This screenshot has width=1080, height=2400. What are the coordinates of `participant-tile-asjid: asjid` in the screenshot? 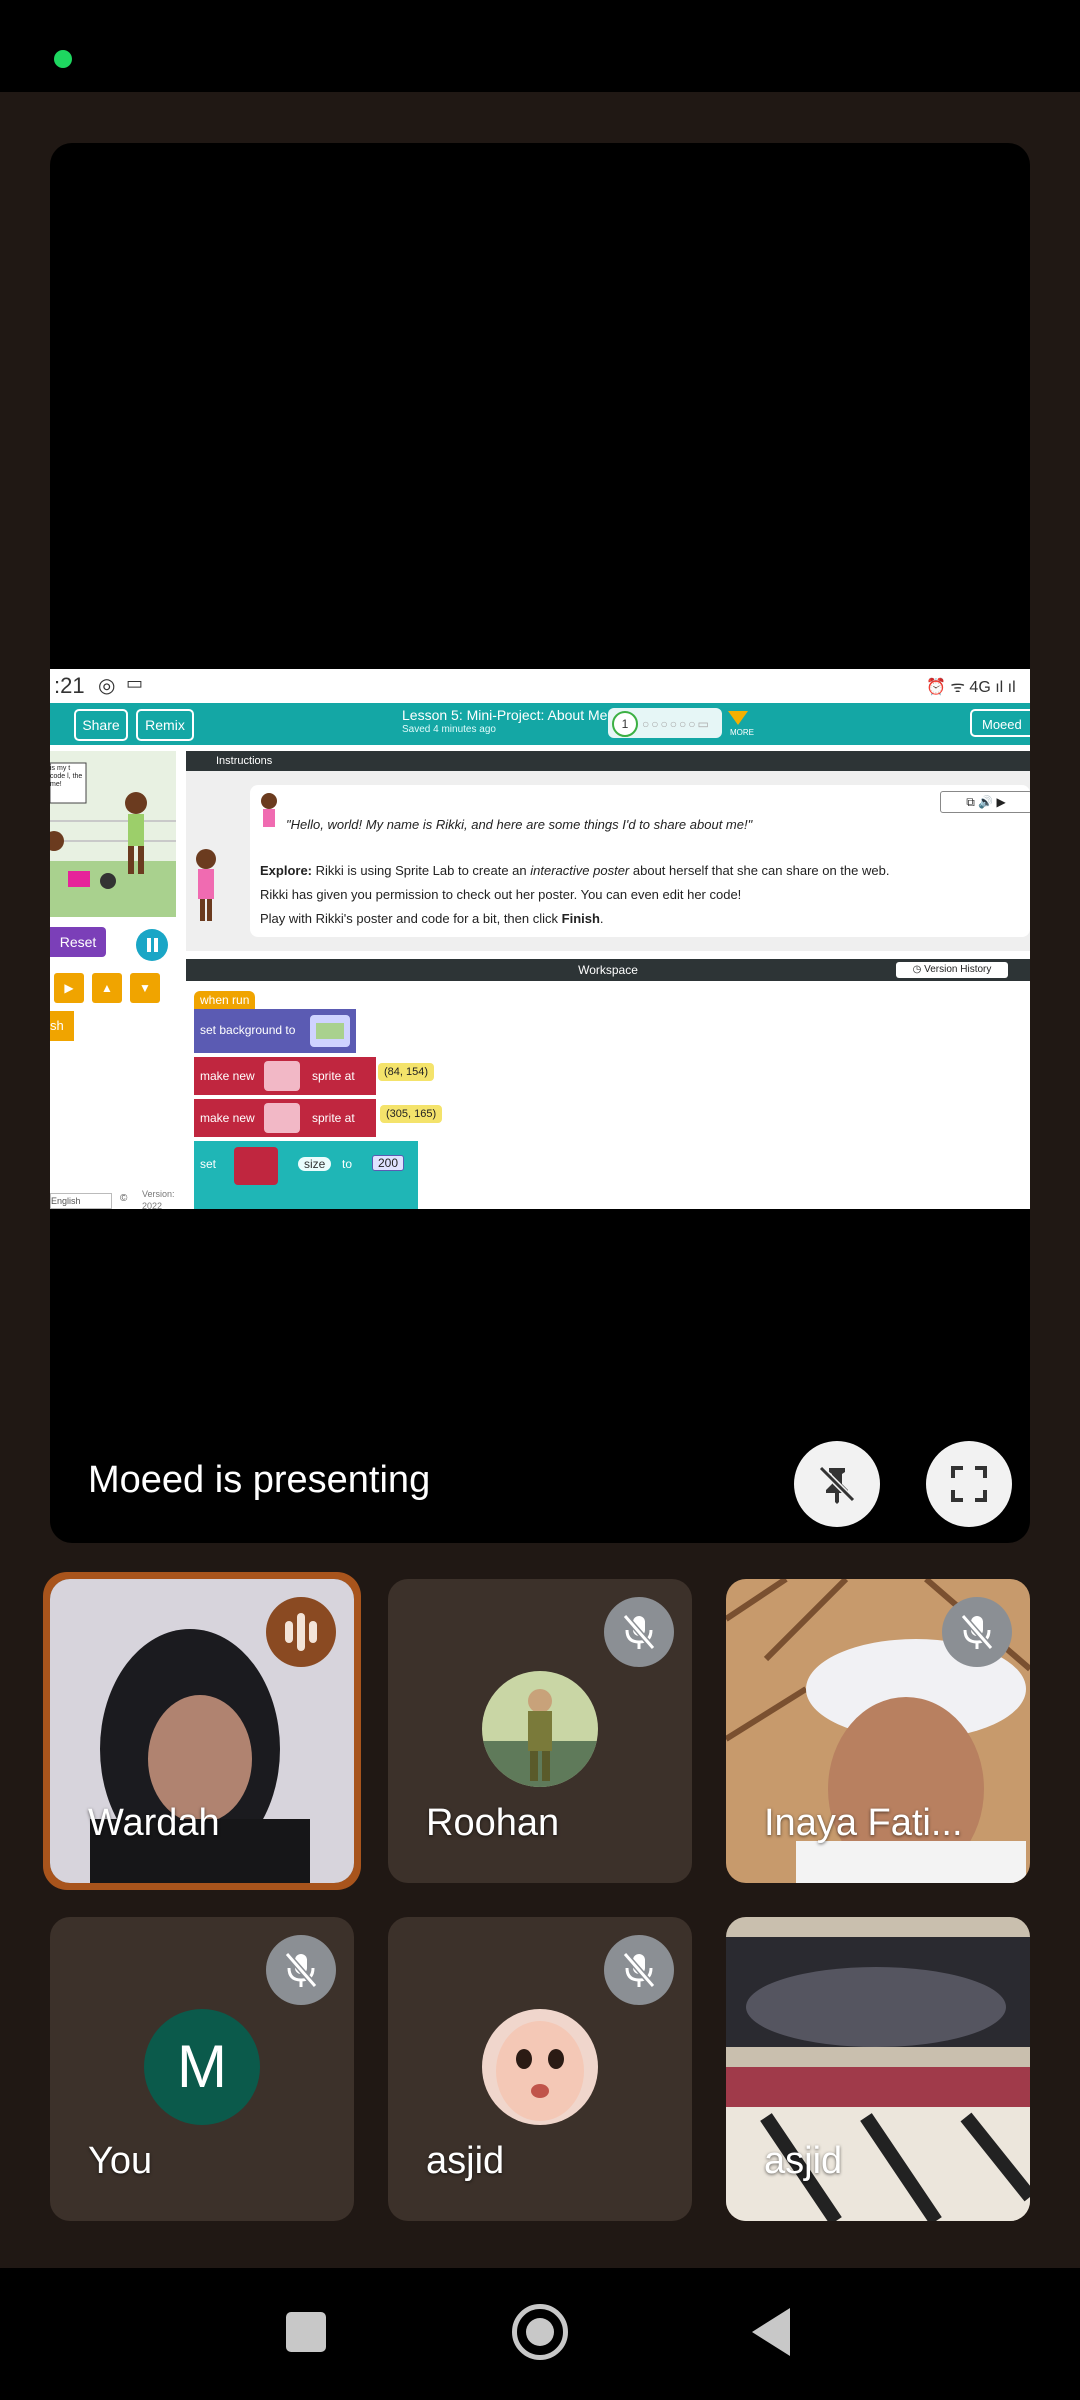 It's located at (540, 2069).